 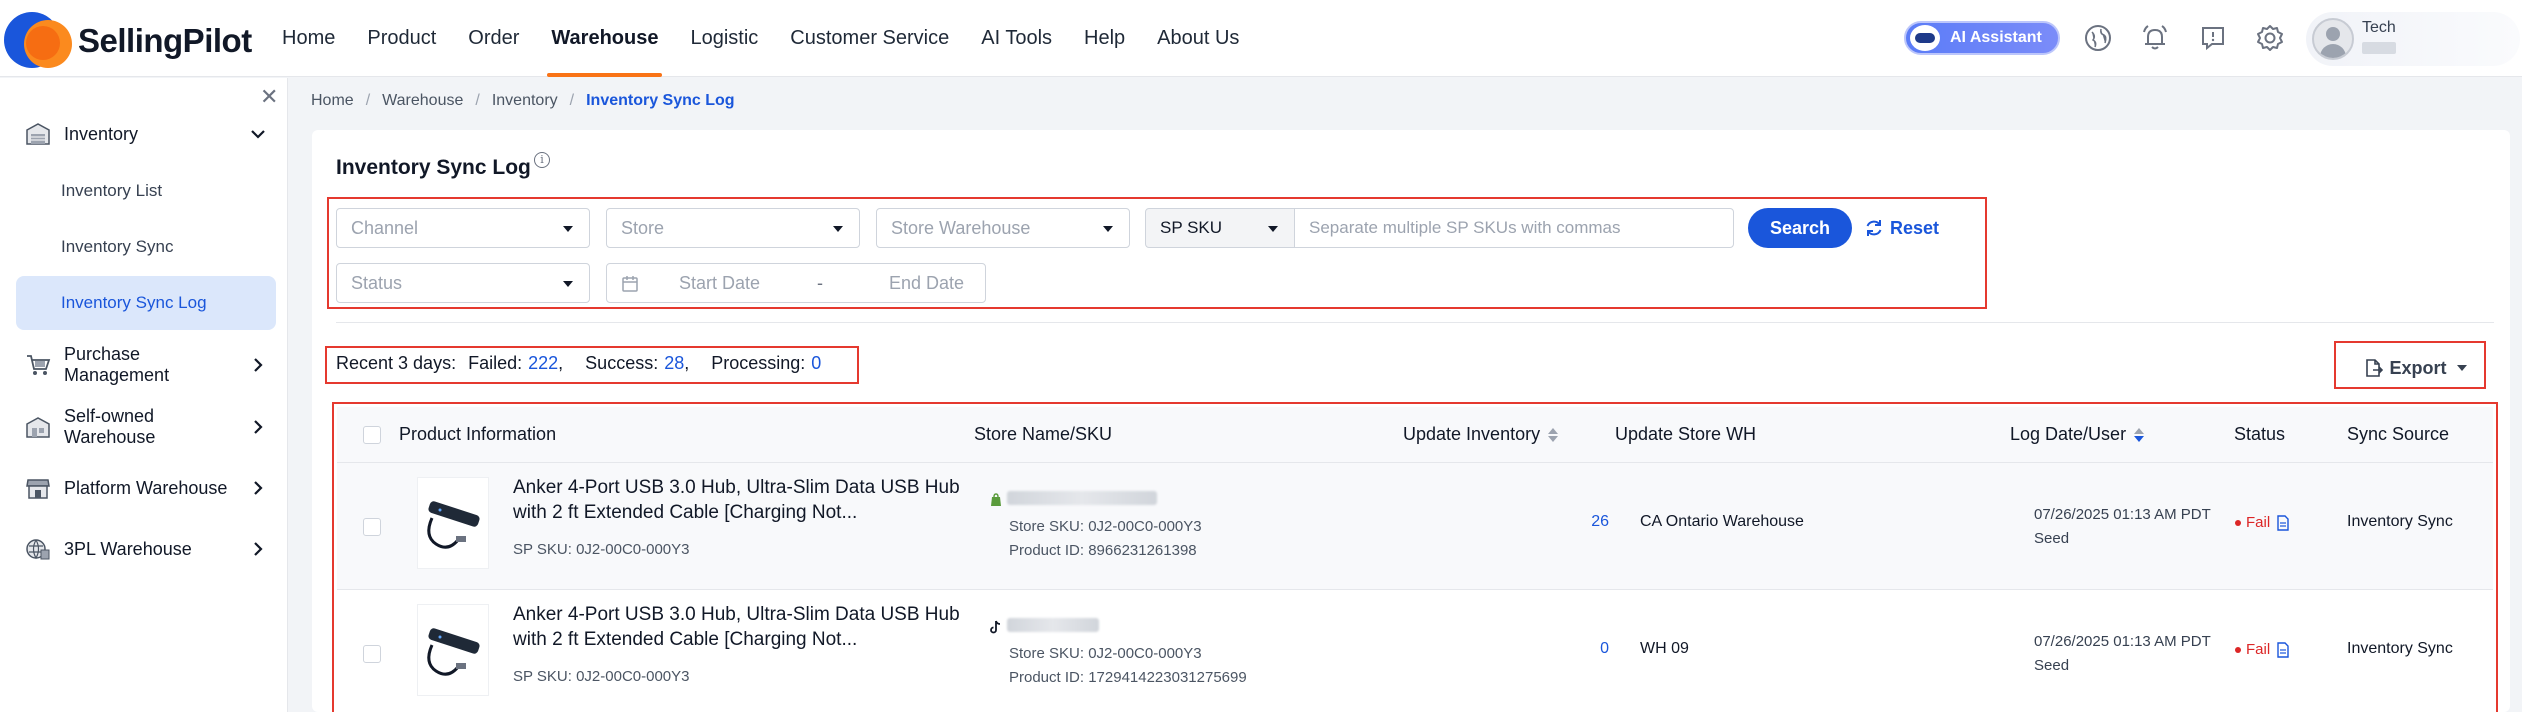 I want to click on robot-icon, so click(x=1925, y=38).